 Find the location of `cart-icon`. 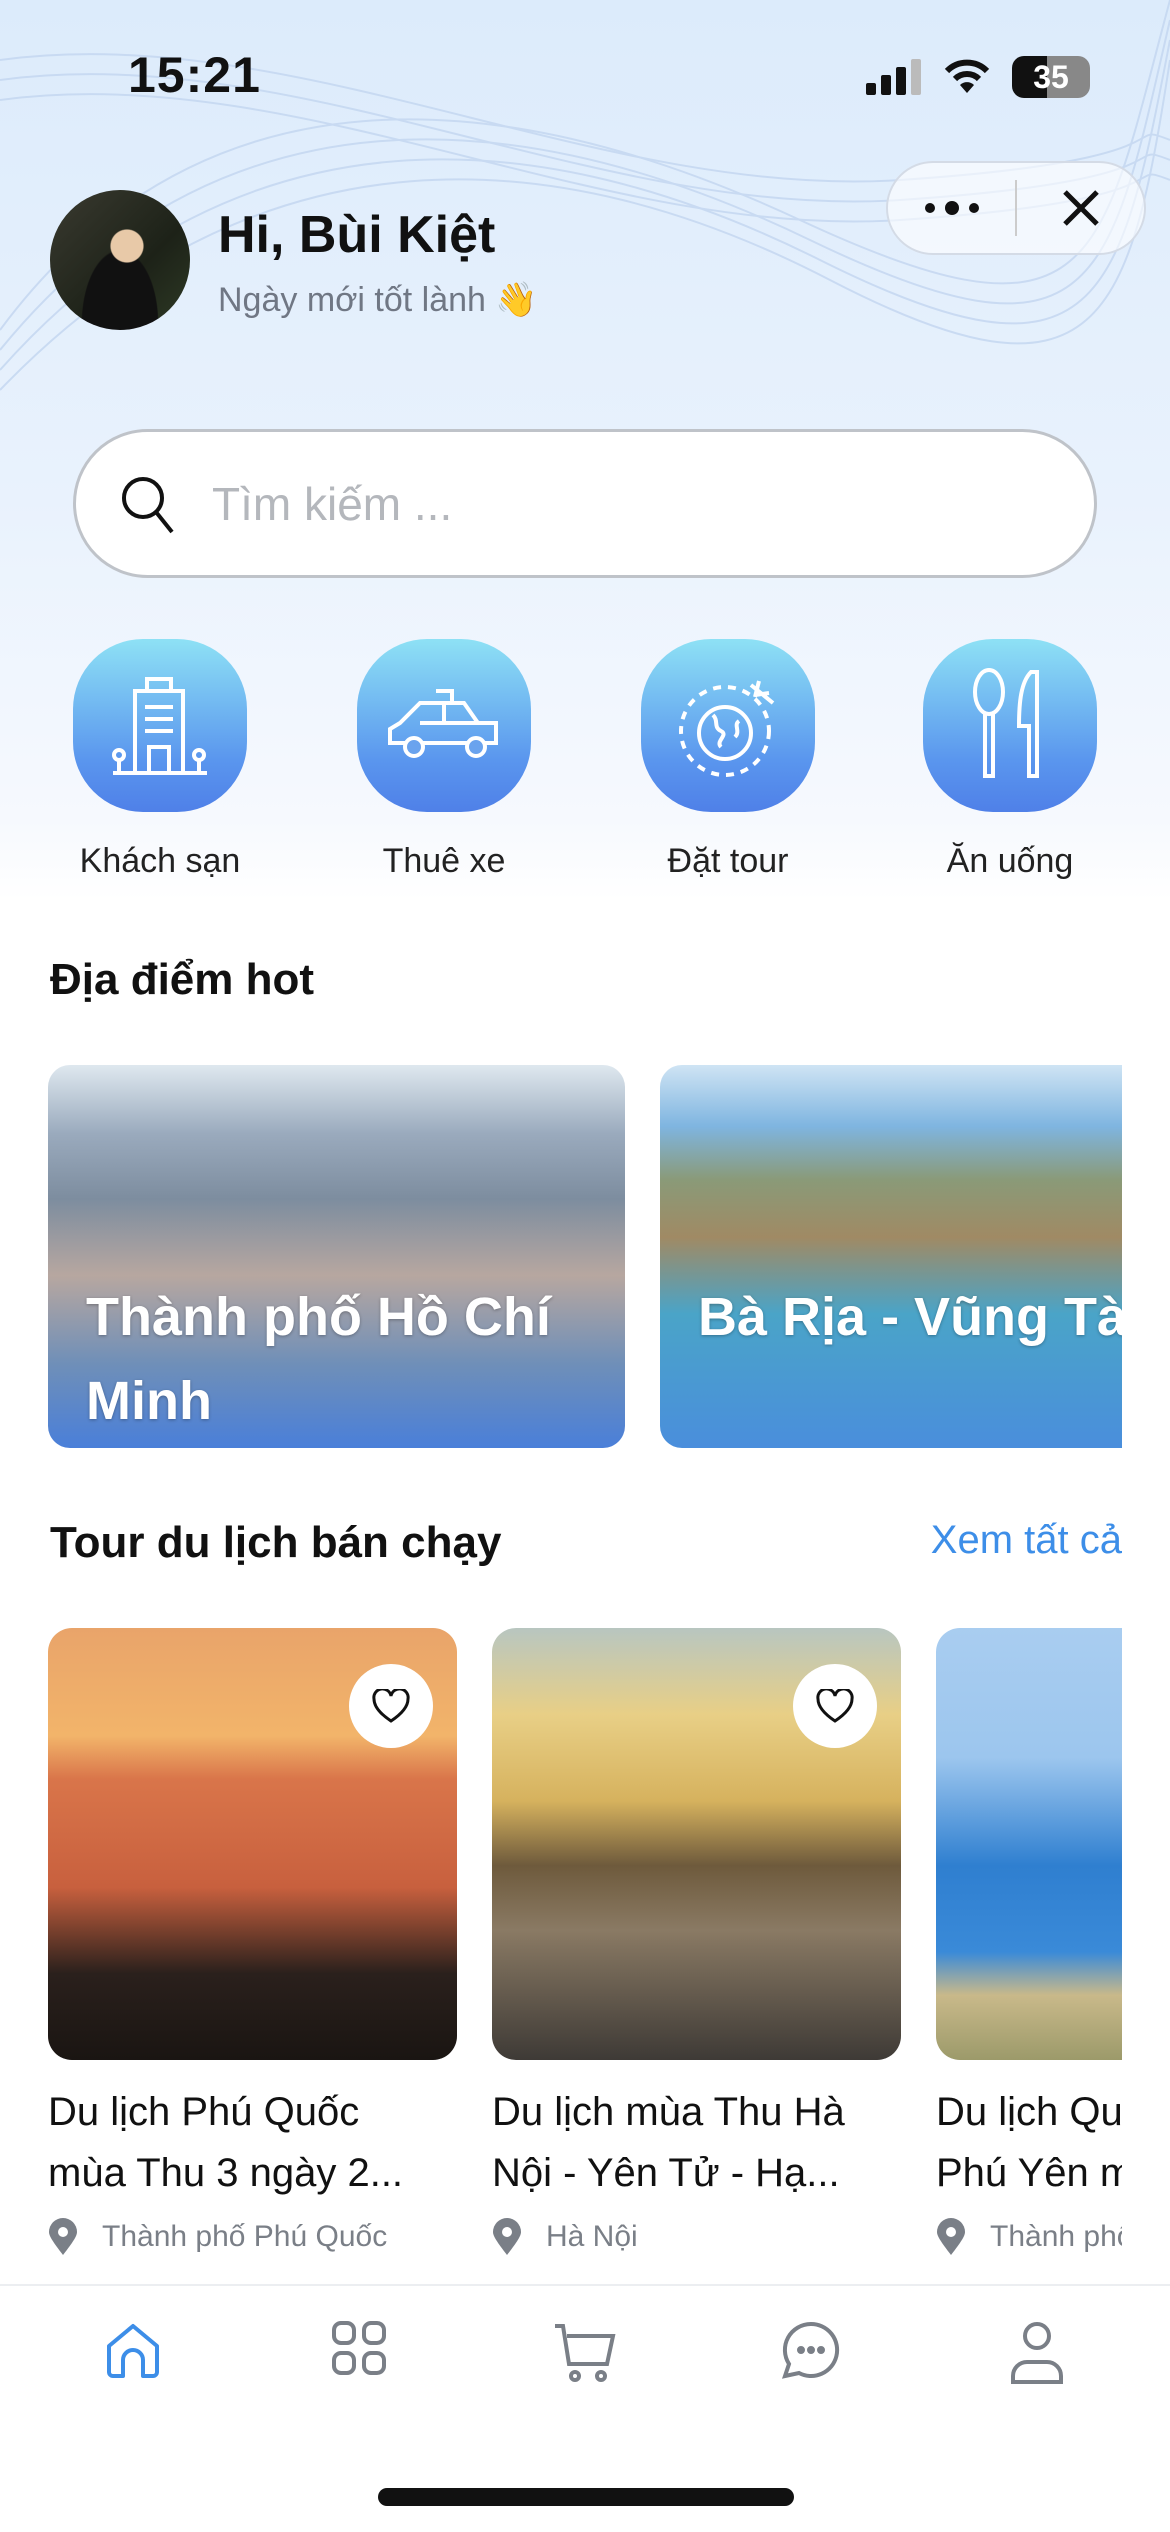

cart-icon is located at coordinates (585, 2353).